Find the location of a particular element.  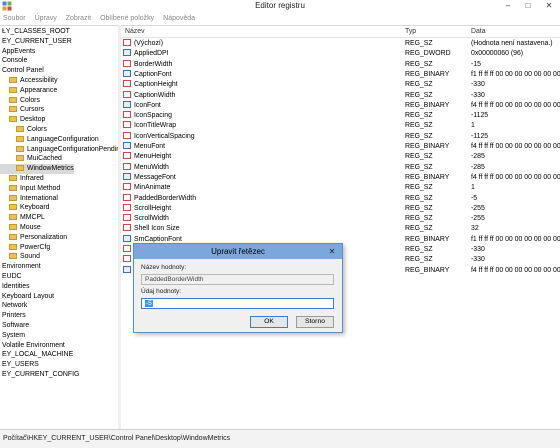

maximize-button: □ is located at coordinates (528, 6).